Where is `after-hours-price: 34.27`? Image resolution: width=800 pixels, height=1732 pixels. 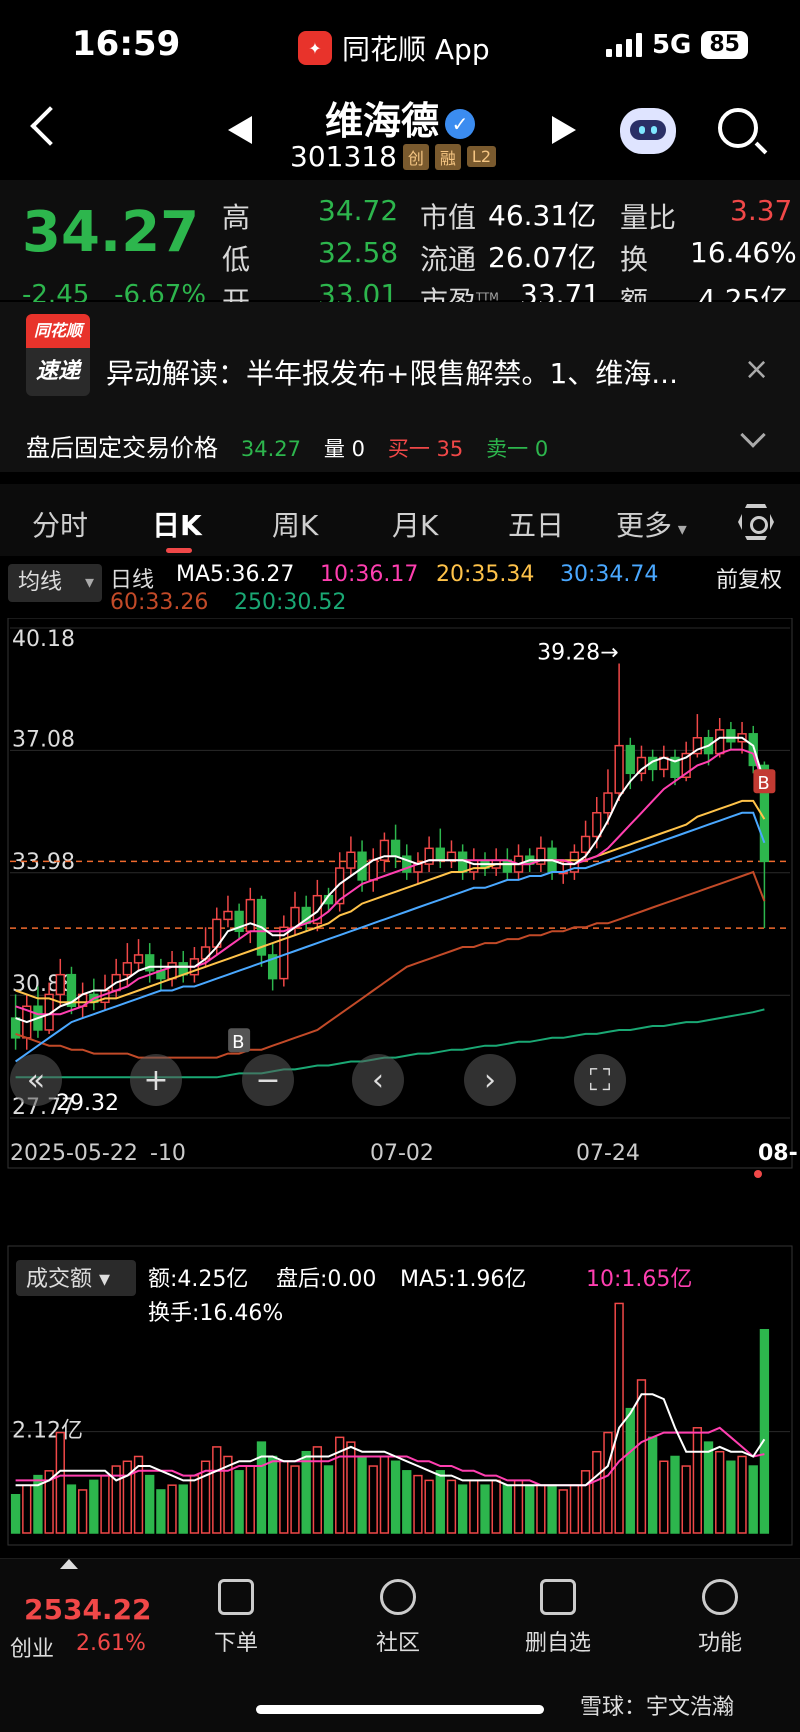
after-hours-price: 34.27 is located at coordinates (271, 449).